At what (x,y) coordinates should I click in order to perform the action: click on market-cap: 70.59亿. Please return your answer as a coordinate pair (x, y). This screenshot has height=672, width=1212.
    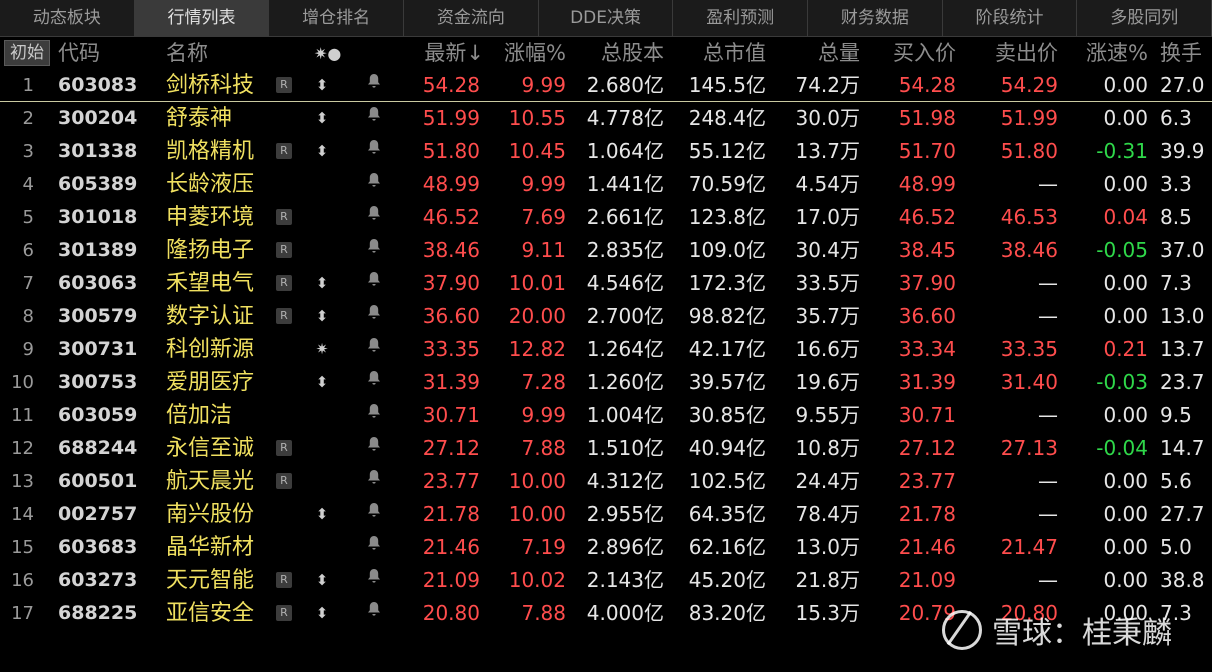
    Looking at the image, I should click on (727, 184).